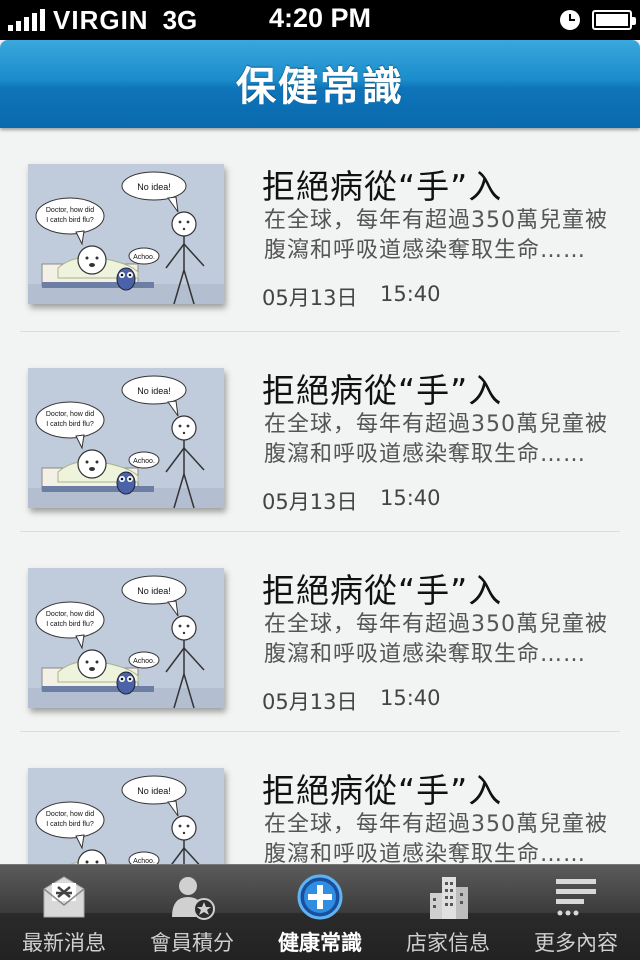  What do you see at coordinates (64, 897) in the screenshot?
I see `envelope-icon` at bounding box center [64, 897].